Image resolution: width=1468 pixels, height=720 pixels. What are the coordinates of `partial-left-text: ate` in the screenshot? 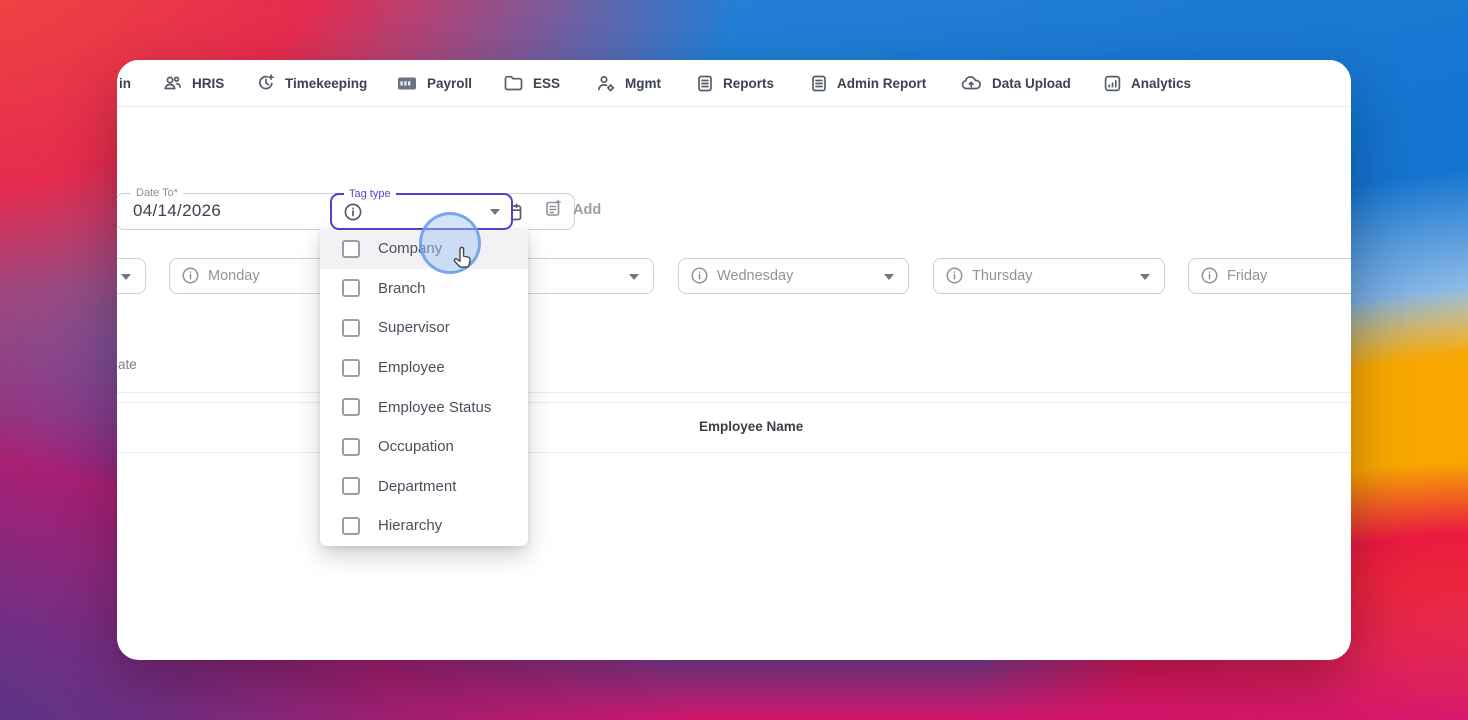 It's located at (127, 364).